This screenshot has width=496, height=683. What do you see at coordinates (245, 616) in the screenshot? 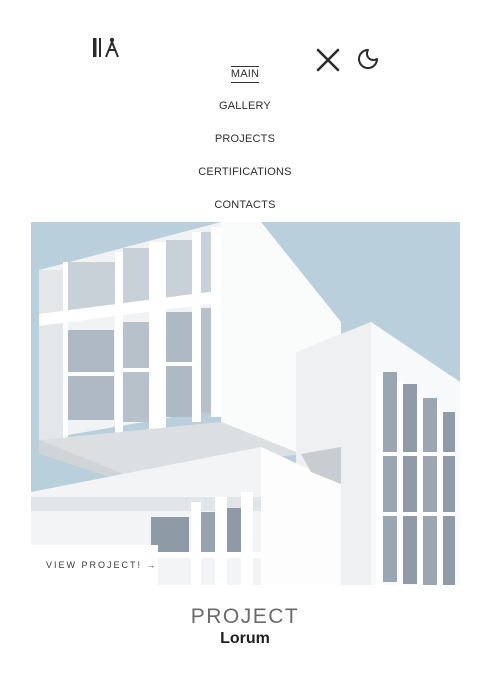
I see `project-label: PROJECT` at bounding box center [245, 616].